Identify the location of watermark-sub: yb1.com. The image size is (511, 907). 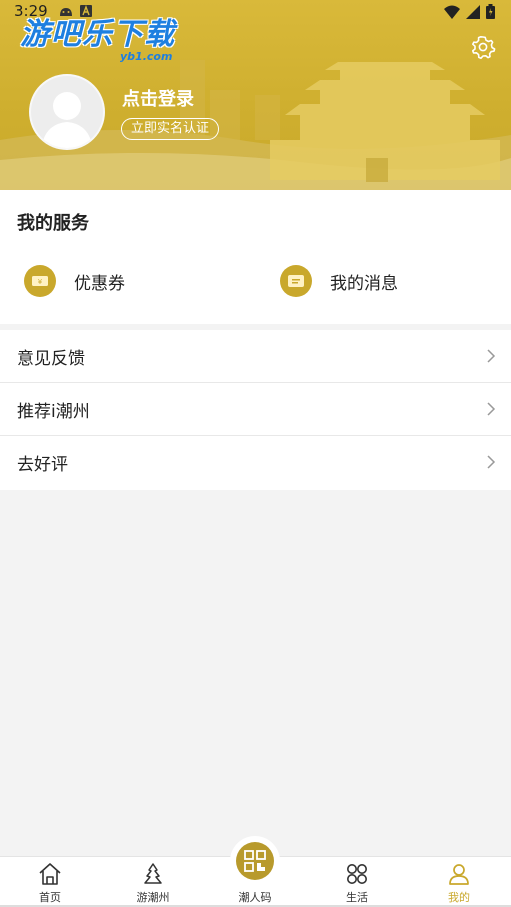
(146, 56).